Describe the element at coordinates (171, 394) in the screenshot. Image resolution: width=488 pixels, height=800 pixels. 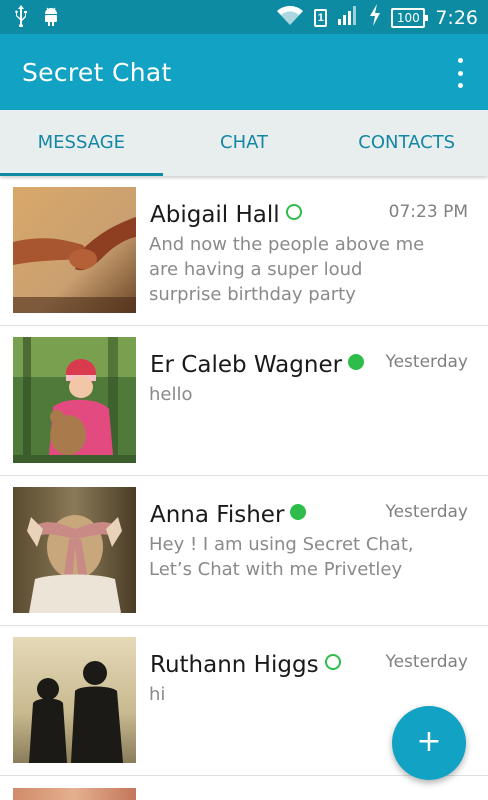
I see `message-preview: hello` at that location.